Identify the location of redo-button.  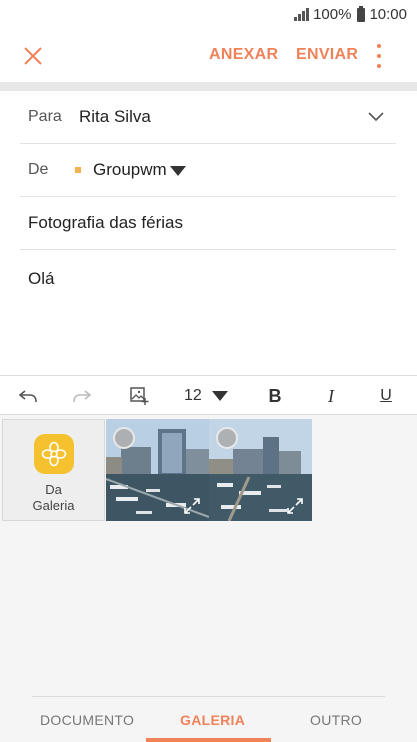
(82, 396).